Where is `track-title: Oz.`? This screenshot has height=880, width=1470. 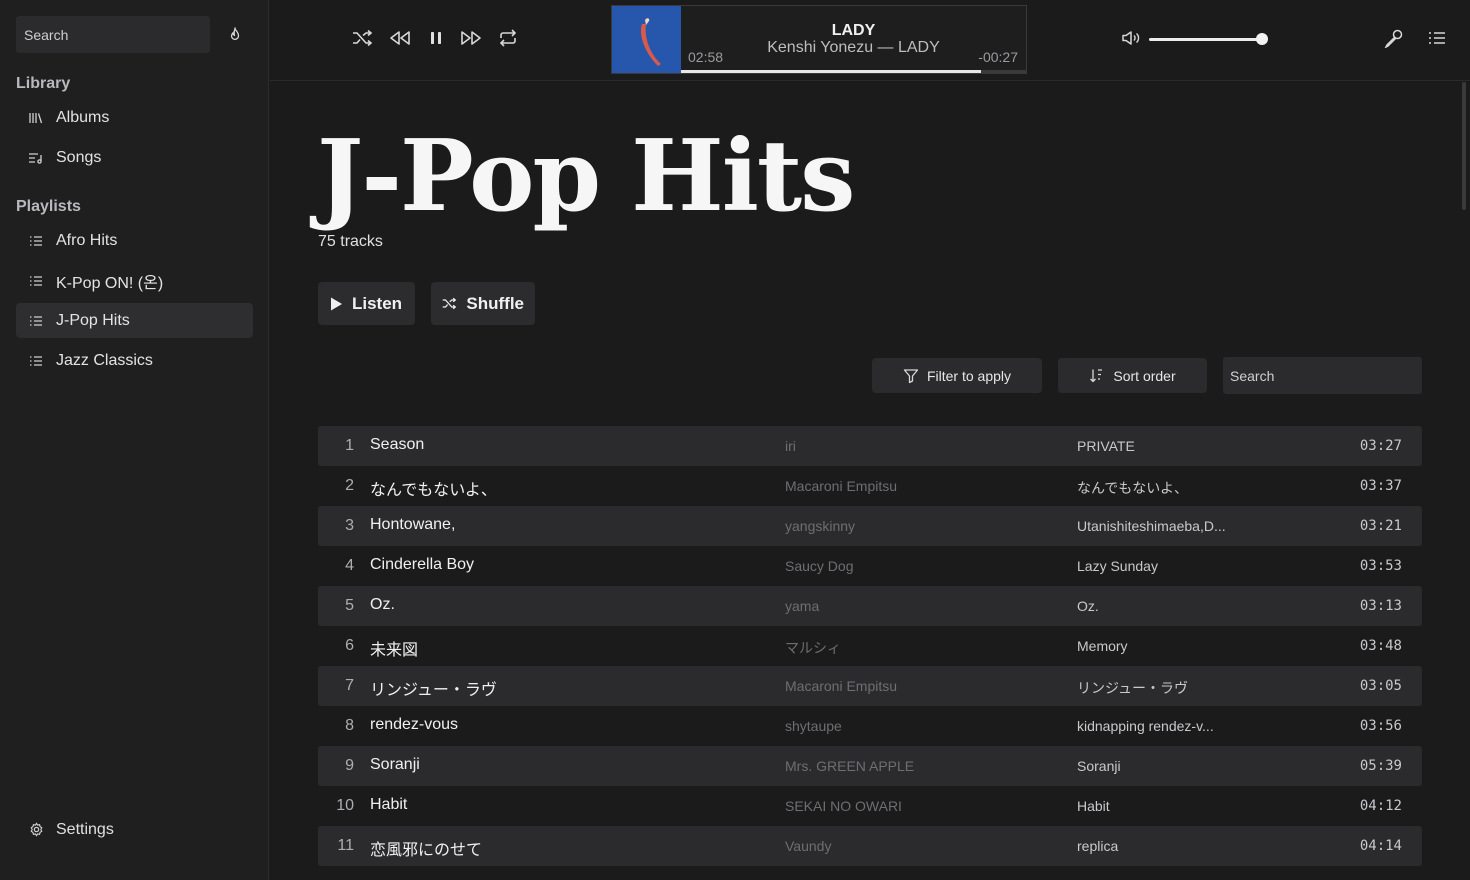 track-title: Oz. is located at coordinates (382, 604).